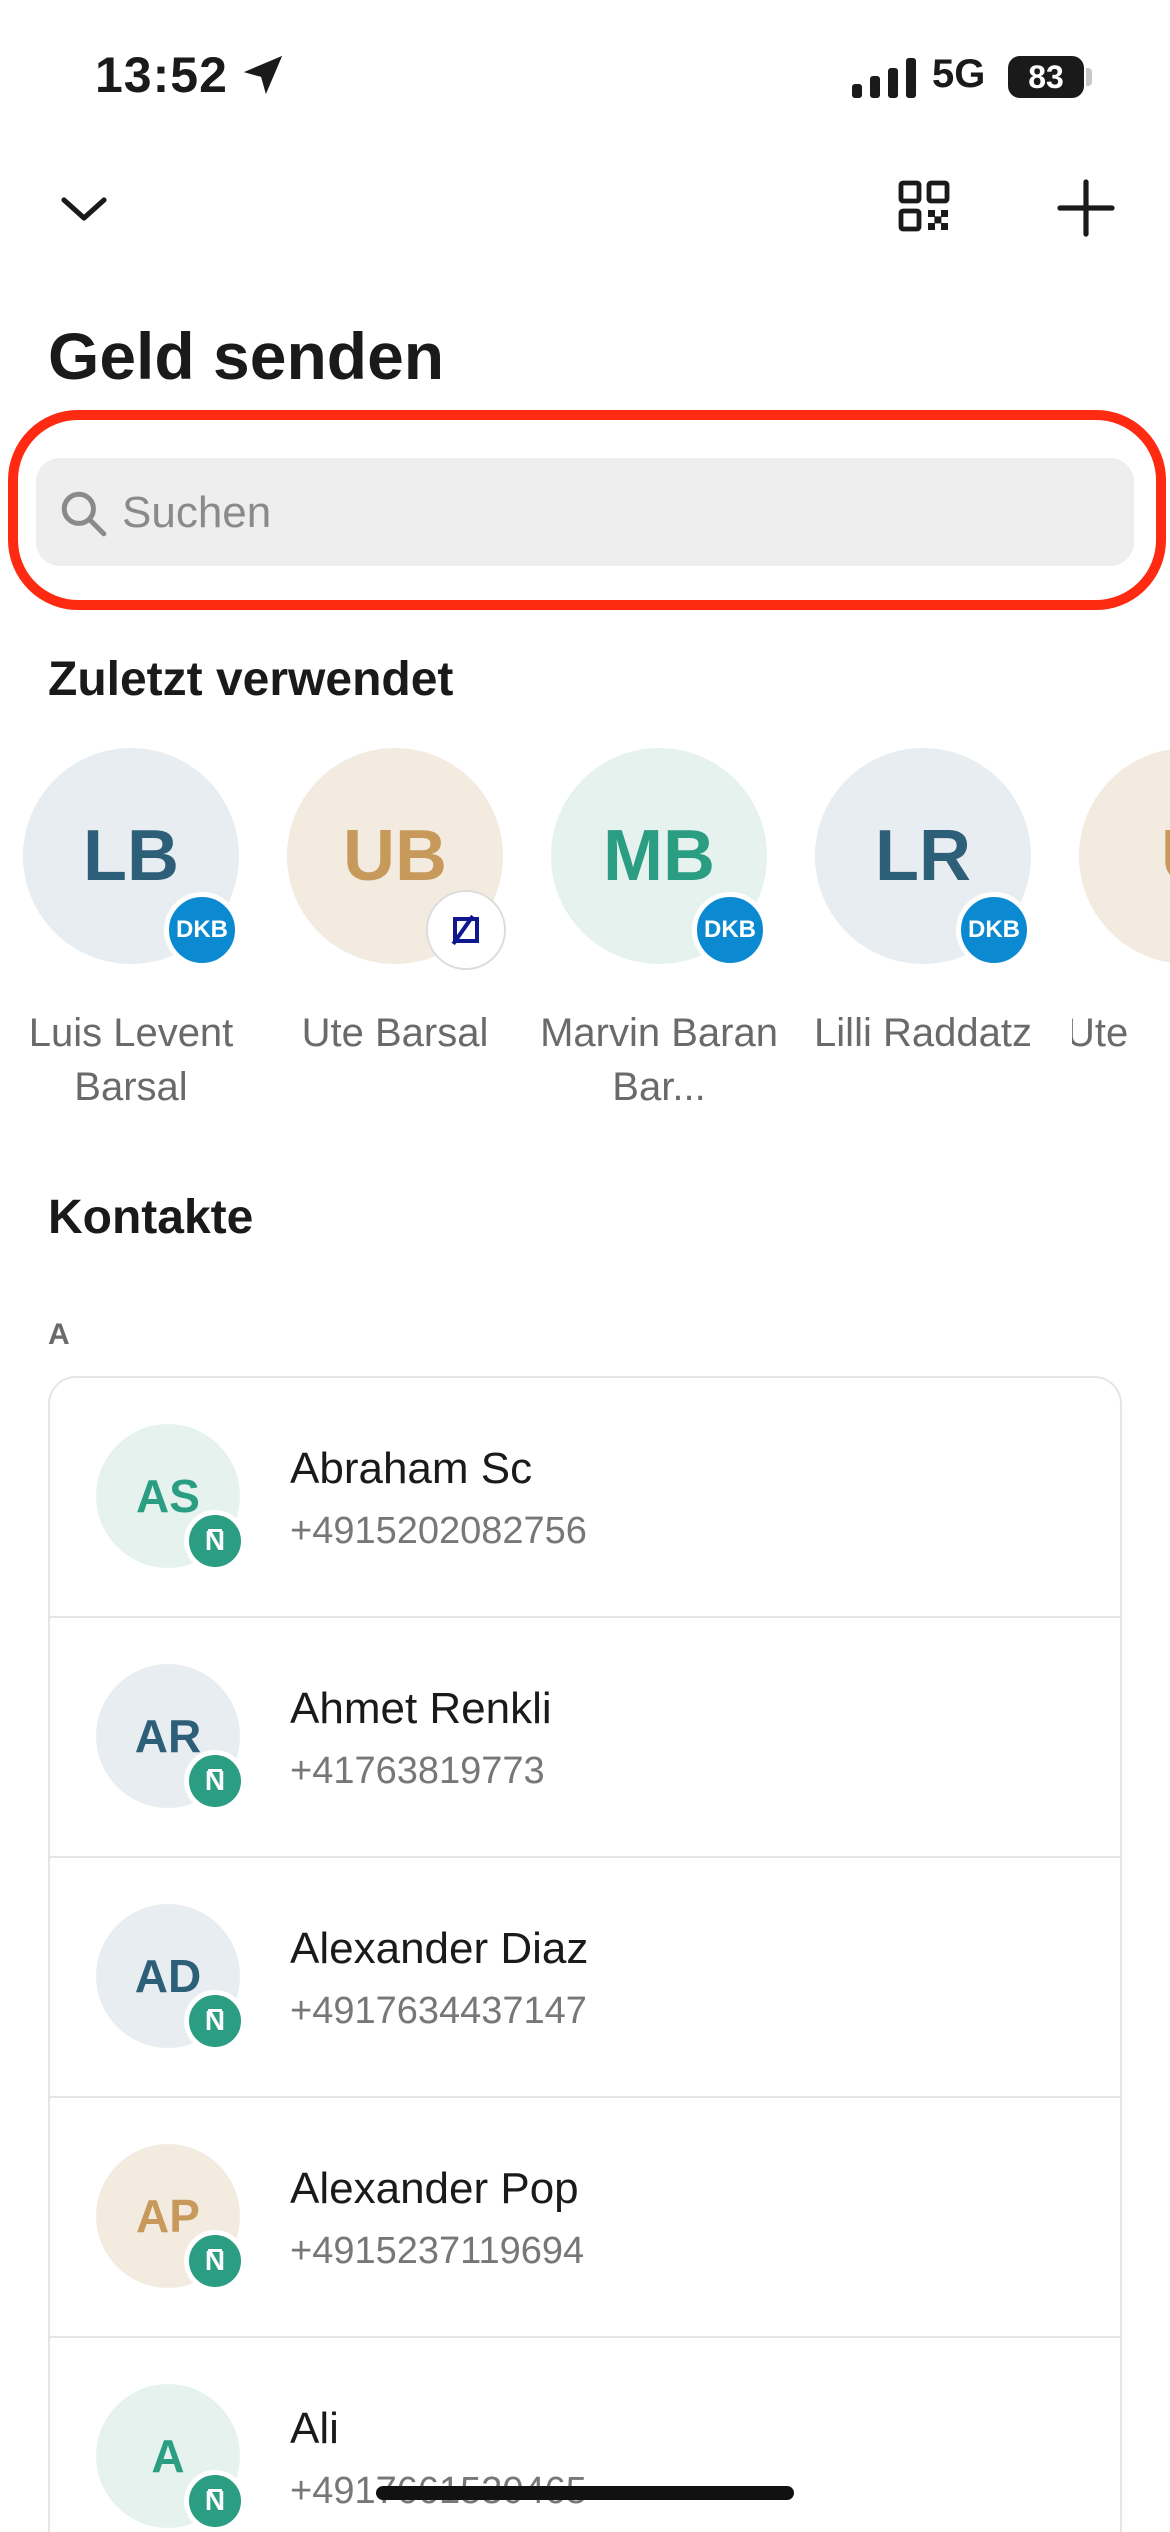 This screenshot has width=1170, height=2532. What do you see at coordinates (59, 1334) in the screenshot?
I see `section-letter: A` at bounding box center [59, 1334].